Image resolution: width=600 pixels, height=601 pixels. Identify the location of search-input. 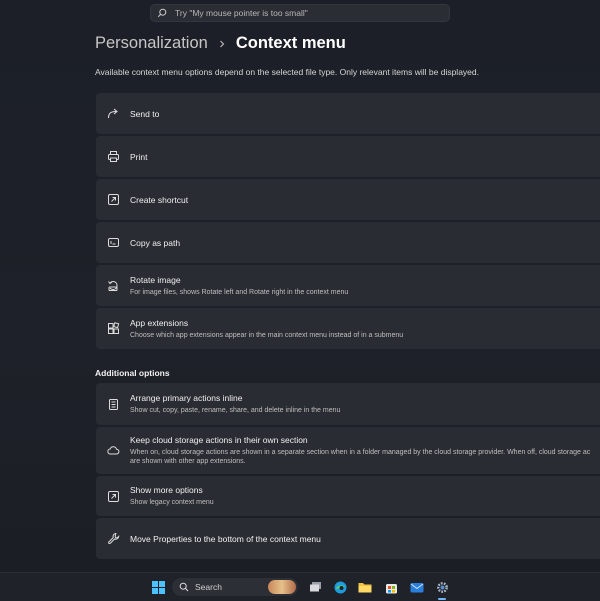
(305, 13).